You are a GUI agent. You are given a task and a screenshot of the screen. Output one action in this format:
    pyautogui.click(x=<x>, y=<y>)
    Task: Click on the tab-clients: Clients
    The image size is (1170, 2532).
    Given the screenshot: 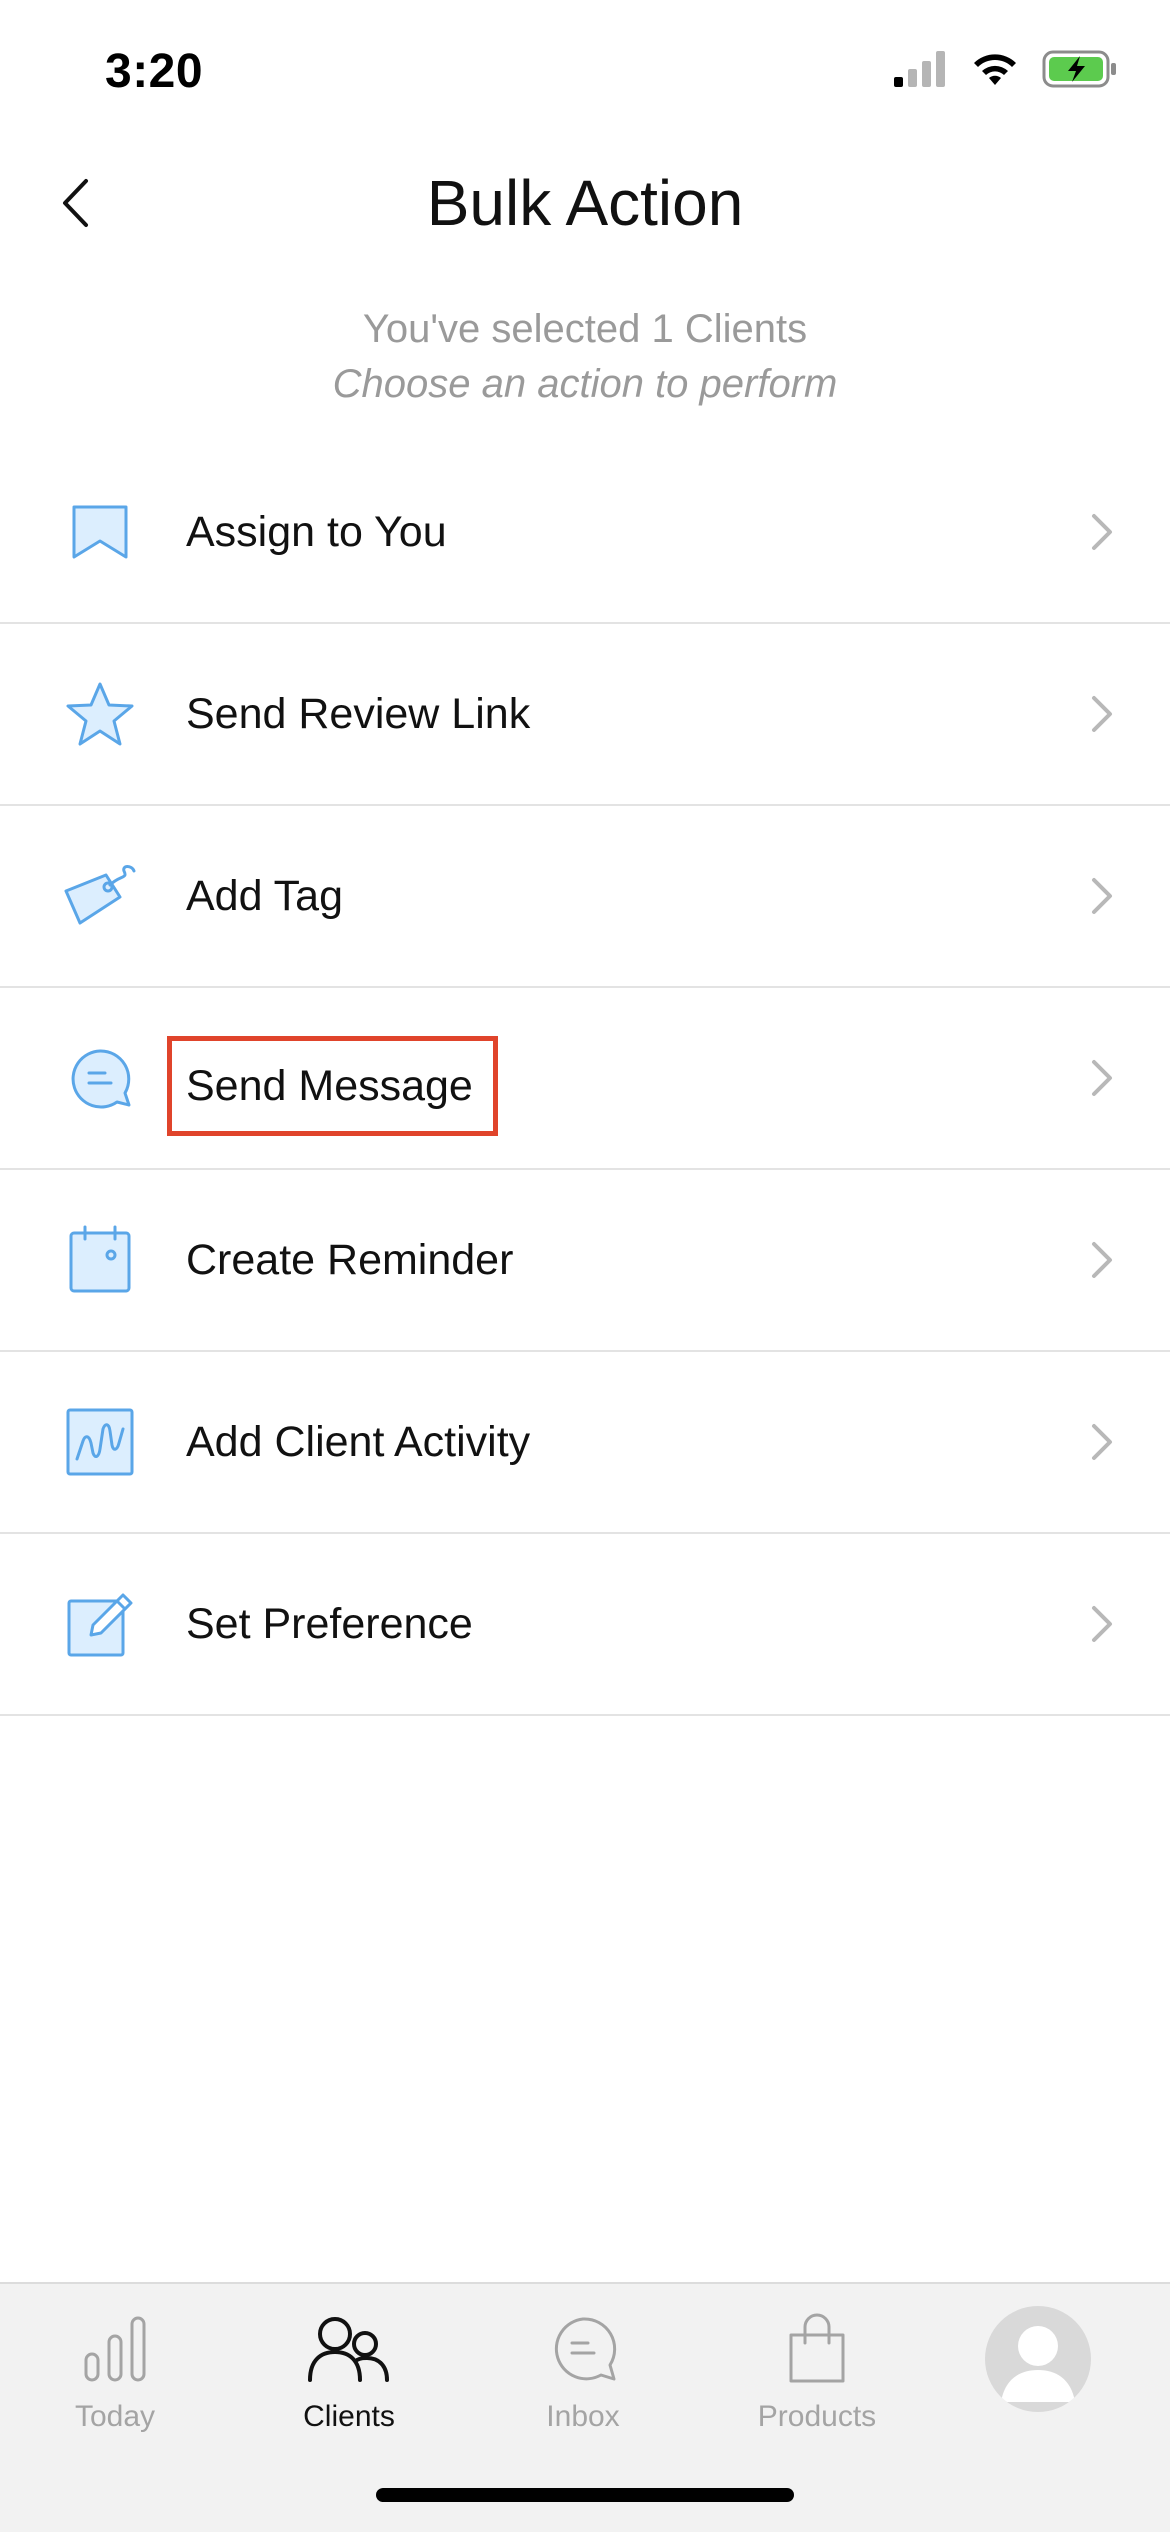 What is the action you would take?
    pyautogui.click(x=349, y=2374)
    